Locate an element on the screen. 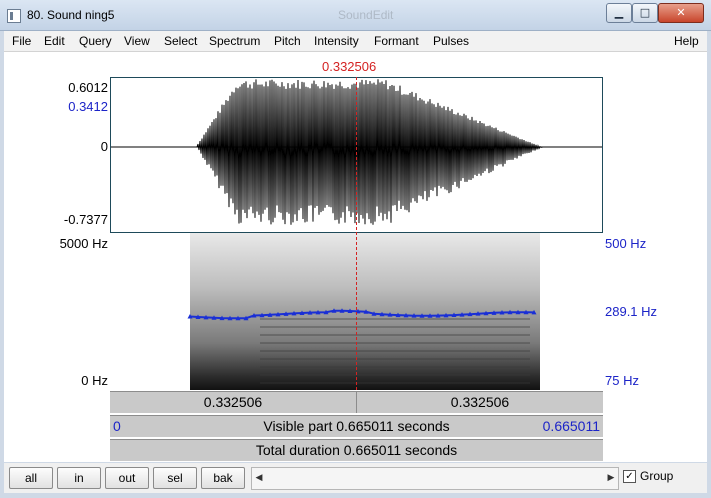  total-duration-bar: Total duration 0.665011 seconds is located at coordinates (356, 450).